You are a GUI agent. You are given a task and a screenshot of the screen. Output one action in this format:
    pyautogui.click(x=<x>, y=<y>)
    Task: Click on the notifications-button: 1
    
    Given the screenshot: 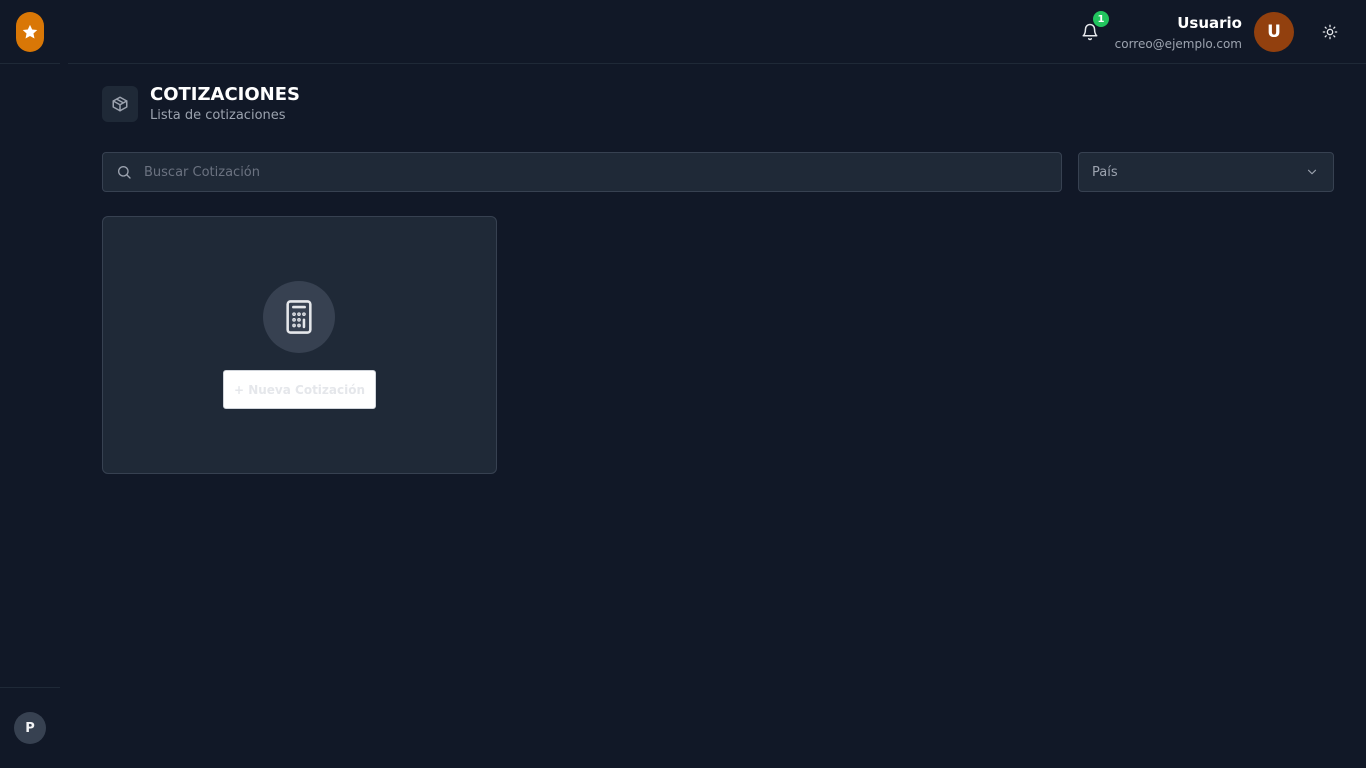 What is the action you would take?
    pyautogui.click(x=1095, y=26)
    